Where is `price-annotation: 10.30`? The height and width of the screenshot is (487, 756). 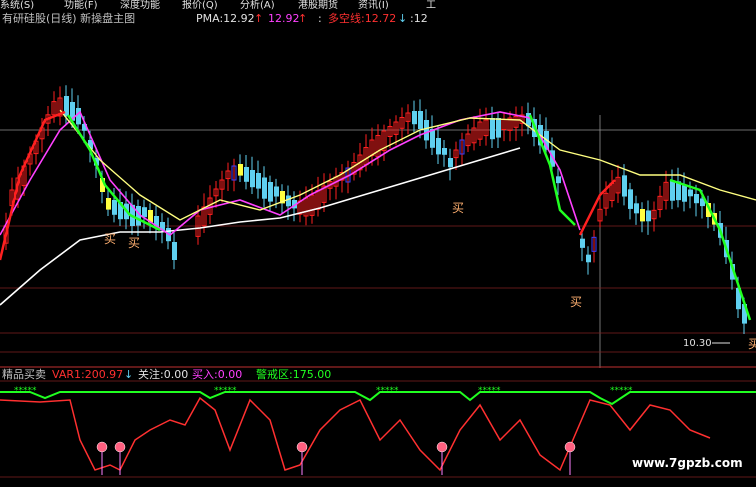 price-annotation: 10.30 is located at coordinates (697, 343).